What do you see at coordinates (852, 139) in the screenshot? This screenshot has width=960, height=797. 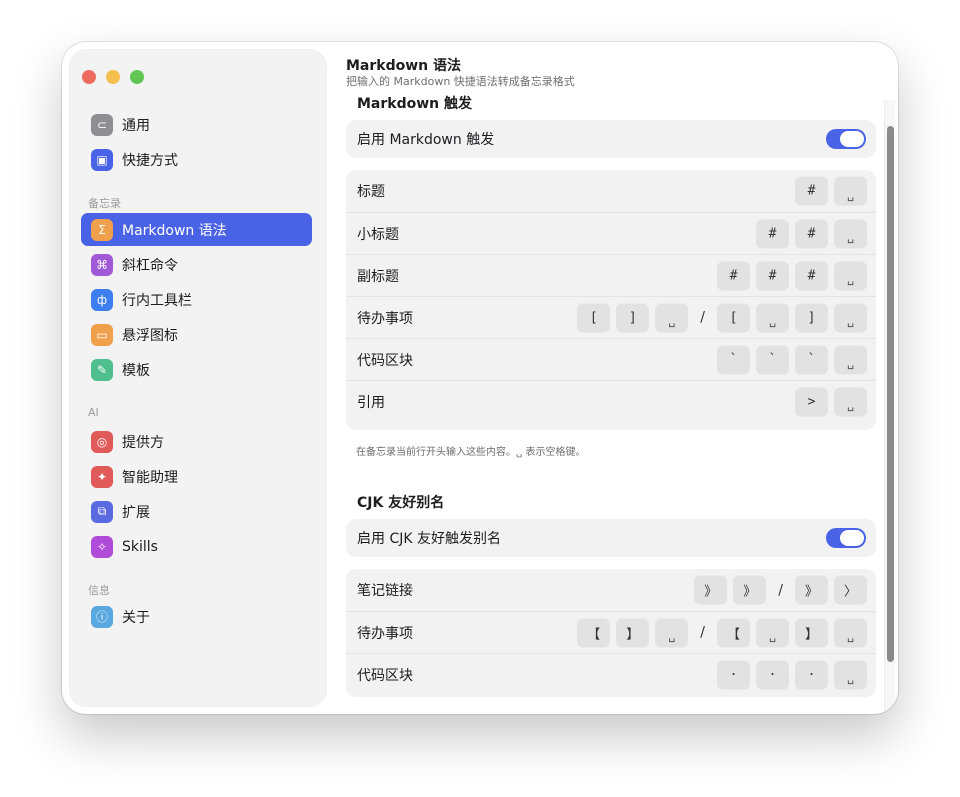 I see `toggle-knob` at bounding box center [852, 139].